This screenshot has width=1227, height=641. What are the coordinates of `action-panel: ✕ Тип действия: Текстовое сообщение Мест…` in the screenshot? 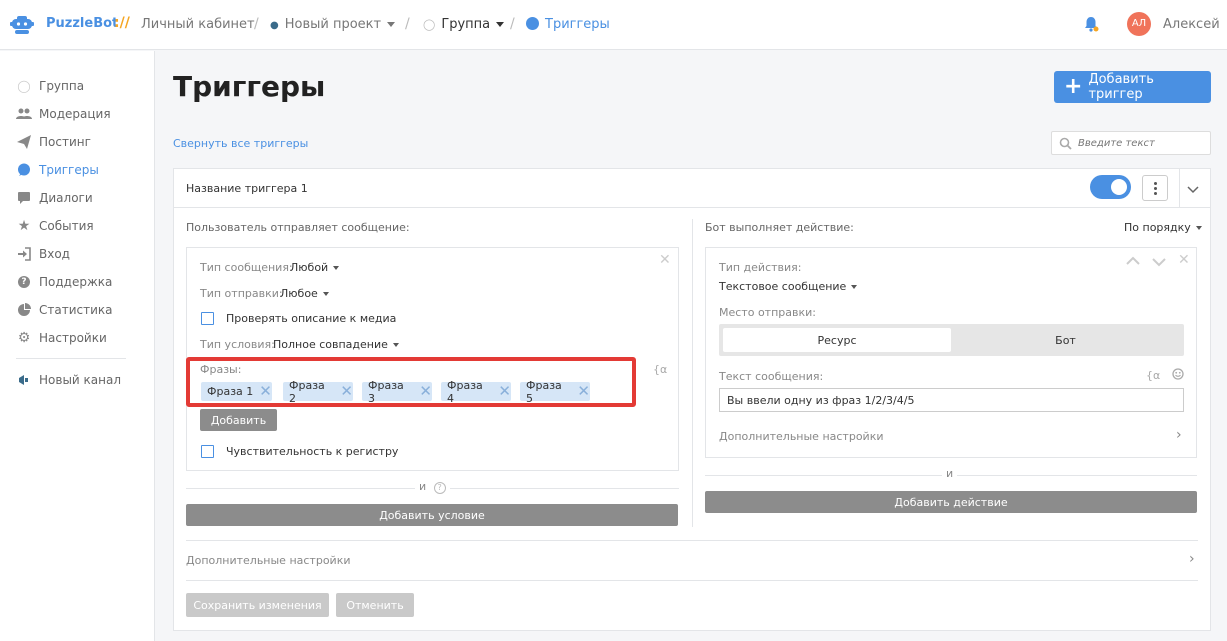 It's located at (951, 352).